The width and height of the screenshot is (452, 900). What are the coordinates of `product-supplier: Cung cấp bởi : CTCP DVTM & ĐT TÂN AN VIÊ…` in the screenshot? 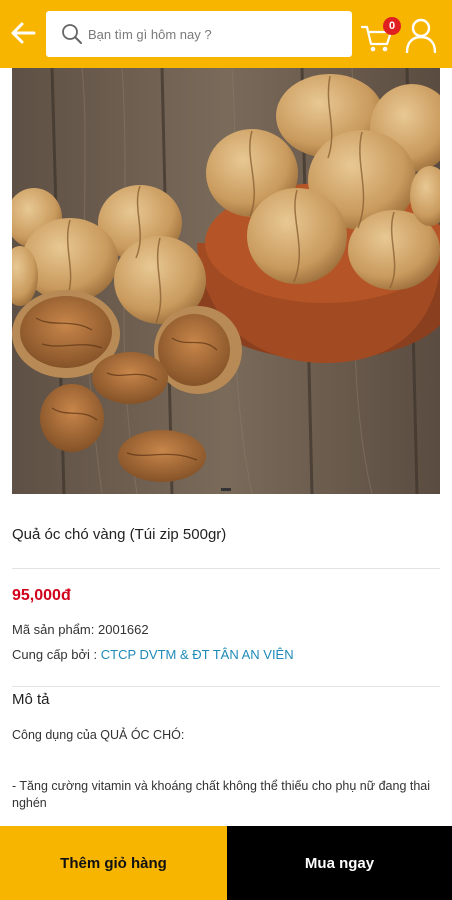 It's located at (153, 654).